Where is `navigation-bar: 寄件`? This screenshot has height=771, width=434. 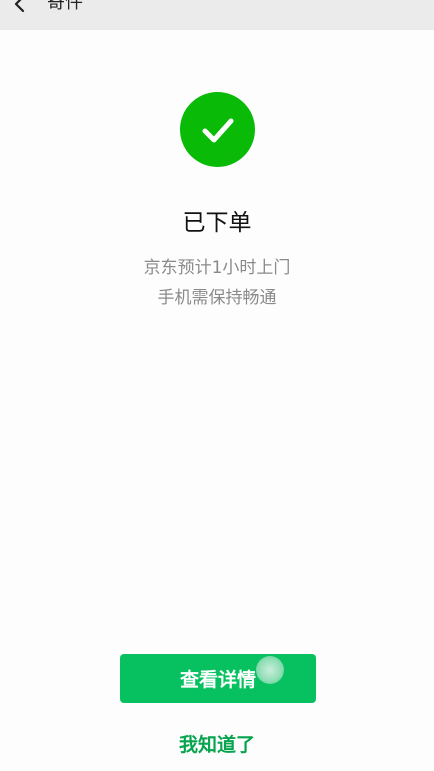
navigation-bar: 寄件 is located at coordinates (217, 15).